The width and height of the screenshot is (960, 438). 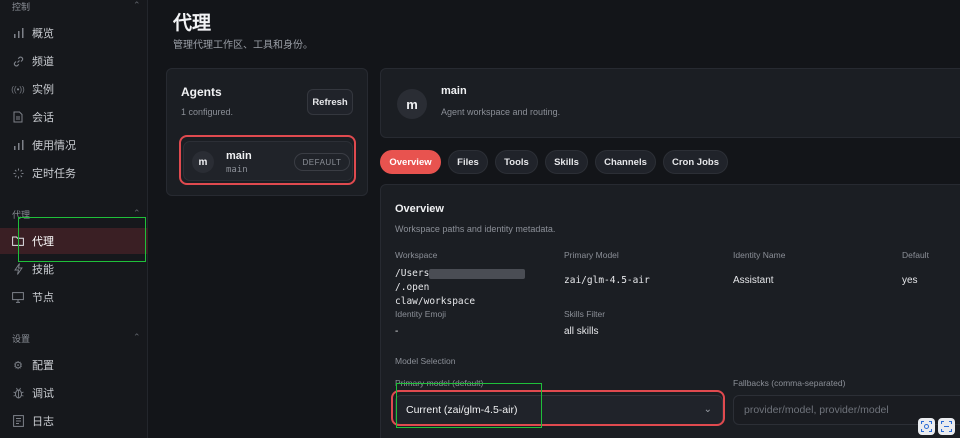 I want to click on sidebar-item-label: 节点, so click(x=43, y=298).